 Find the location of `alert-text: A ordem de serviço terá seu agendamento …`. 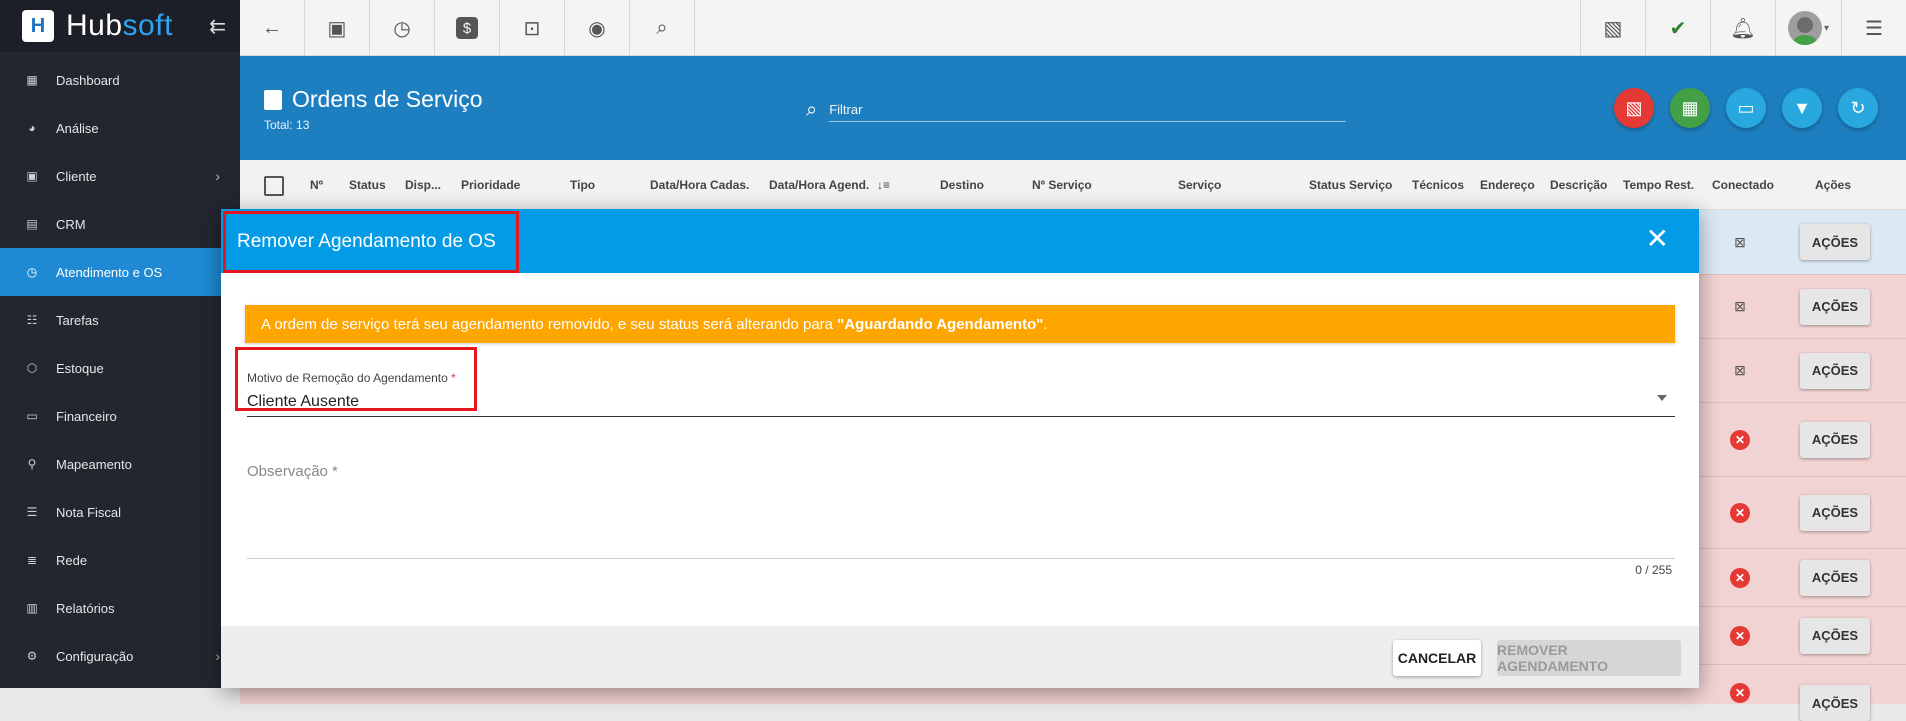

alert-text: A ordem de serviço terá seu agendamento … is located at coordinates (549, 324).